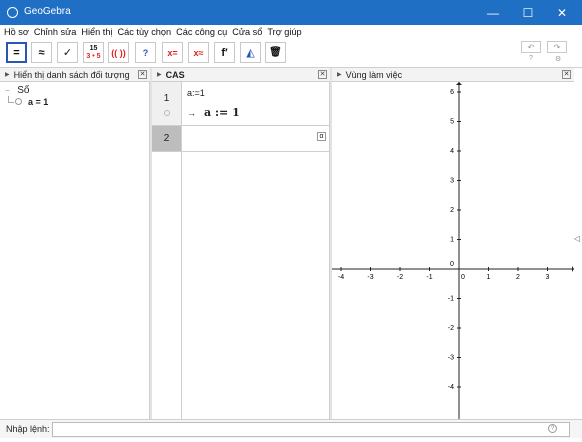 The image size is (582, 442). I want to click on graphics-header-title: Vùng làm việc, so click(374, 74).